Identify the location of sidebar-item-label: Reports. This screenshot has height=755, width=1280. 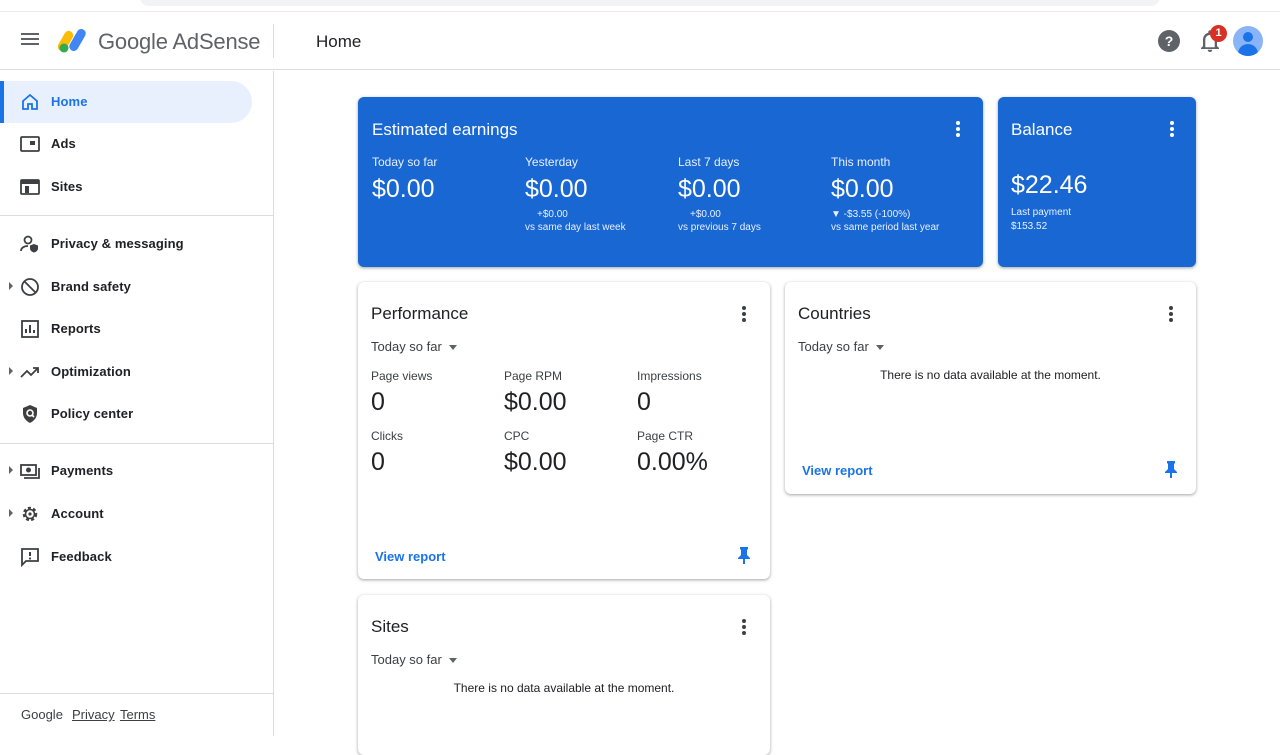
(76, 328).